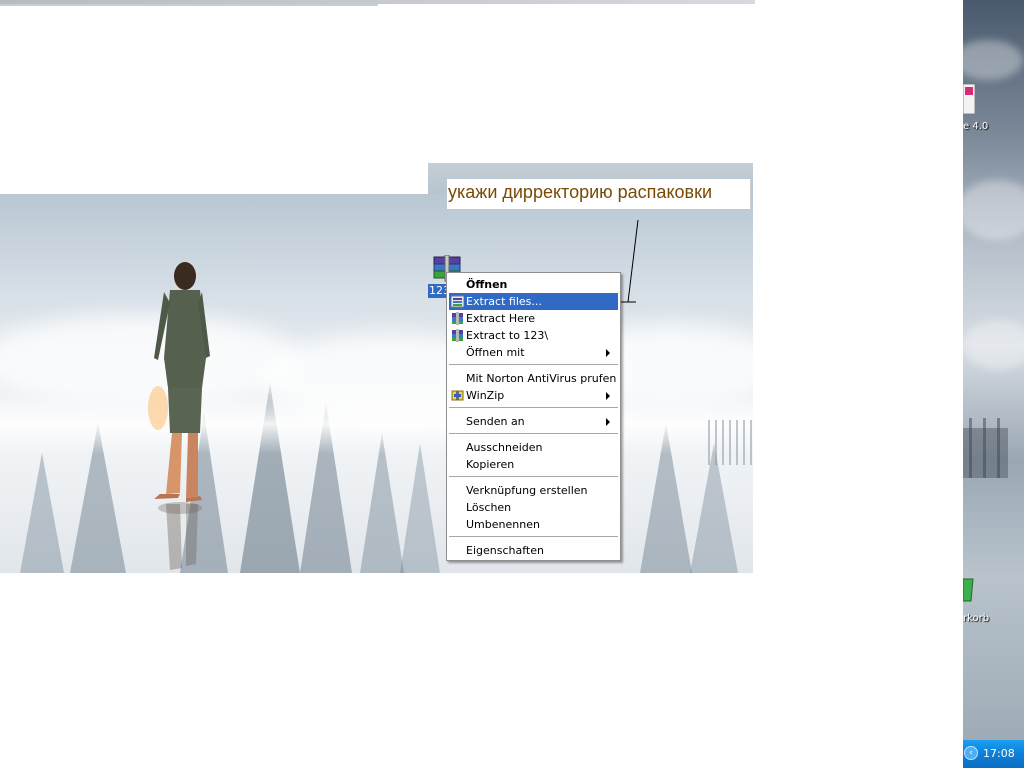 The height and width of the screenshot is (768, 1024). I want to click on menu-item-rename: Umbenennen, so click(533, 524).